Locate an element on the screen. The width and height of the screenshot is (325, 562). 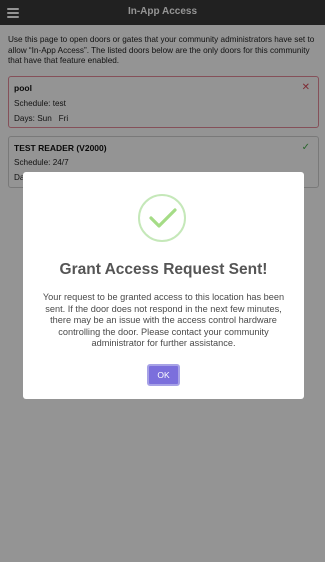
dialog-title: Grant Access Request Sent! is located at coordinates (163, 269).